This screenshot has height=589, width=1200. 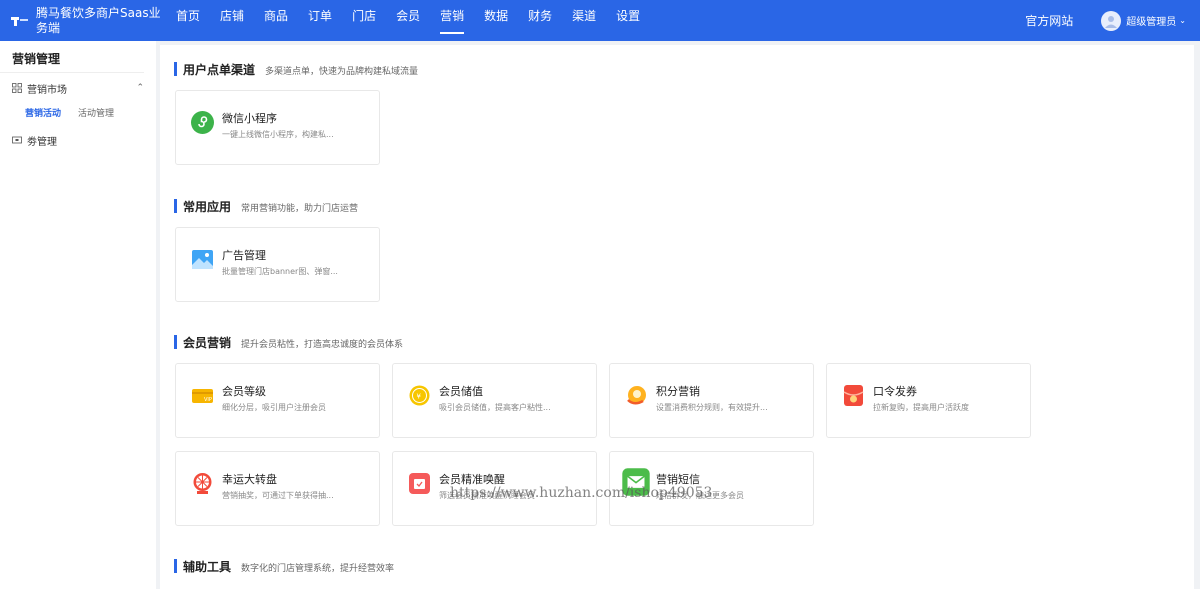 What do you see at coordinates (42, 142) in the screenshot?
I see `sidebar-group-label: 劵管理` at bounding box center [42, 142].